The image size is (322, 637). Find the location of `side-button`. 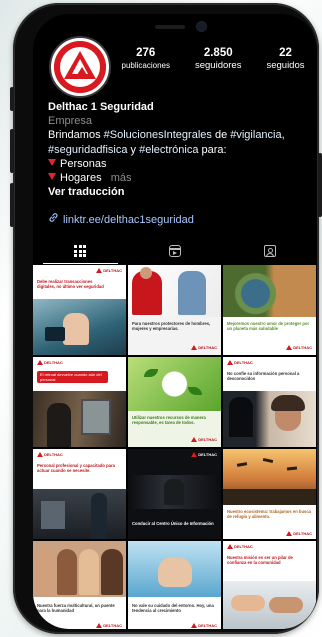

side-button is located at coordinates (12, 99).